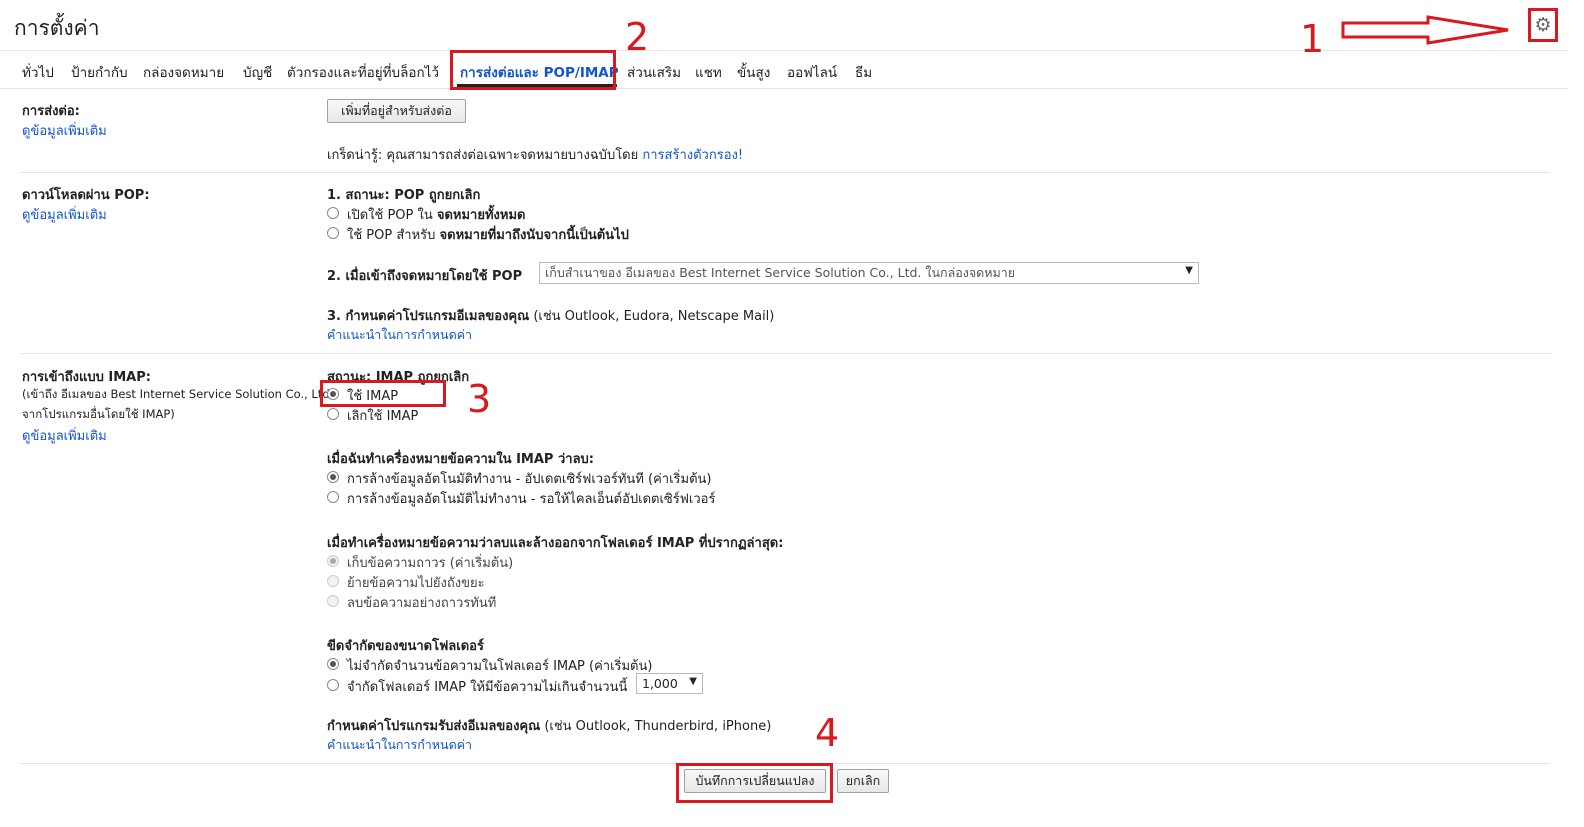  Describe the element at coordinates (404, 195) in the screenshot. I see `pop-status: 1. สถานะ: POP ถูกยกเลิก` at that location.